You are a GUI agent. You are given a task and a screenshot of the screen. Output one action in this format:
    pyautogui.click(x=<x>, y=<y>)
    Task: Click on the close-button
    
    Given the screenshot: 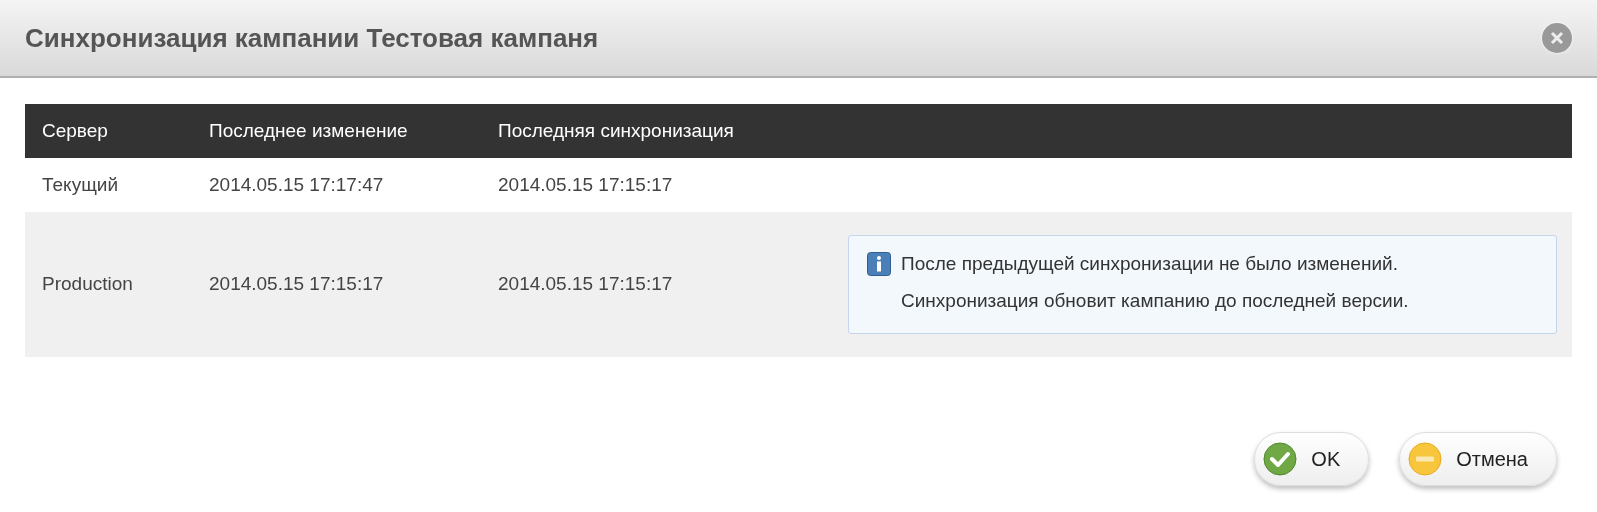 What is the action you would take?
    pyautogui.click(x=1557, y=38)
    